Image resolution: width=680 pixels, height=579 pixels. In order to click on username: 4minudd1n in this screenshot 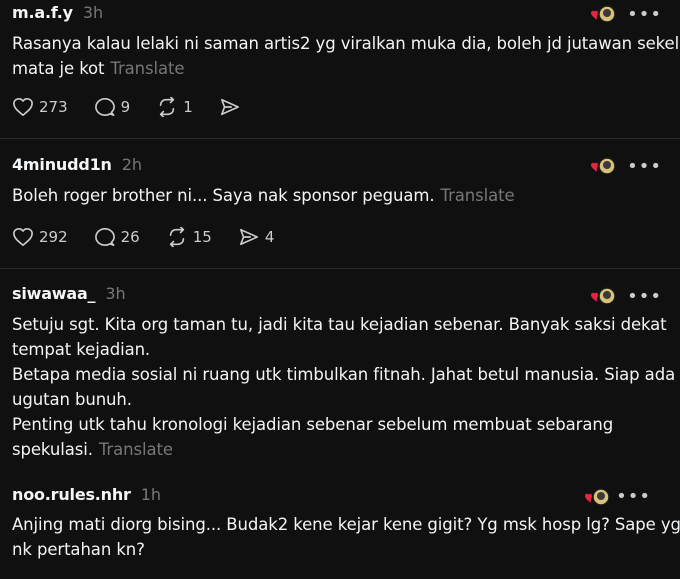, I will do `click(62, 164)`.